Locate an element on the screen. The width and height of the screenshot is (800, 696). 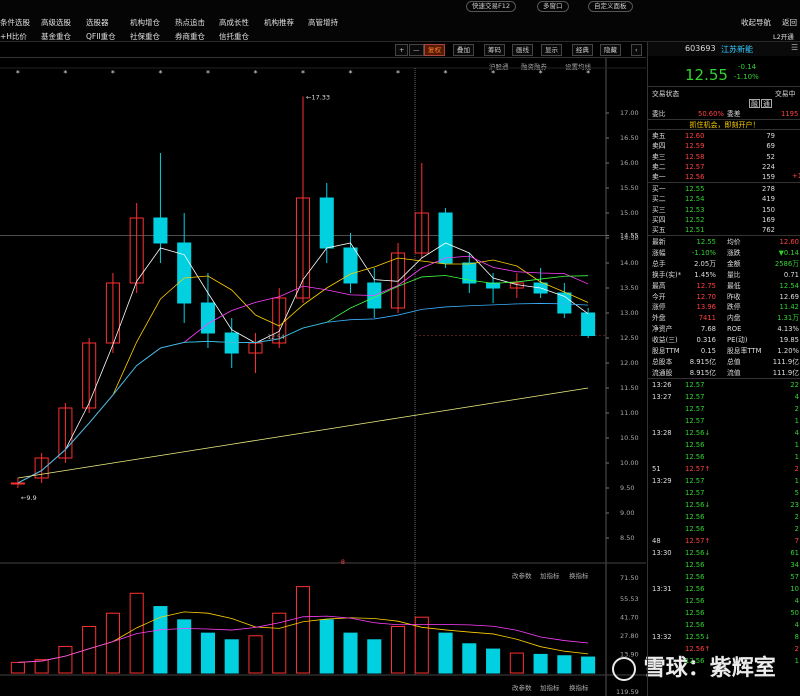
weibi-row: 委比 50.60% 委差 1195 is located at coordinates (725, 114).